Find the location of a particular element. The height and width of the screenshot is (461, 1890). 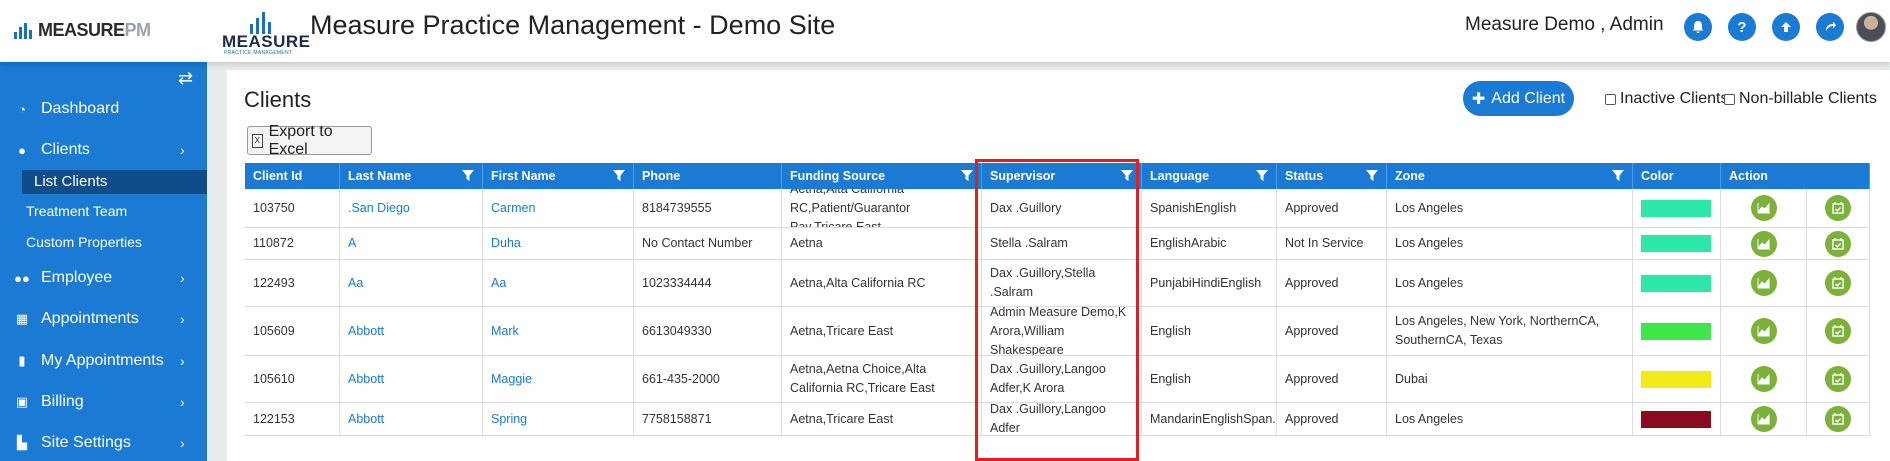

sidebar-item-dashboard: ◔ Dashboard is located at coordinates (103, 109).